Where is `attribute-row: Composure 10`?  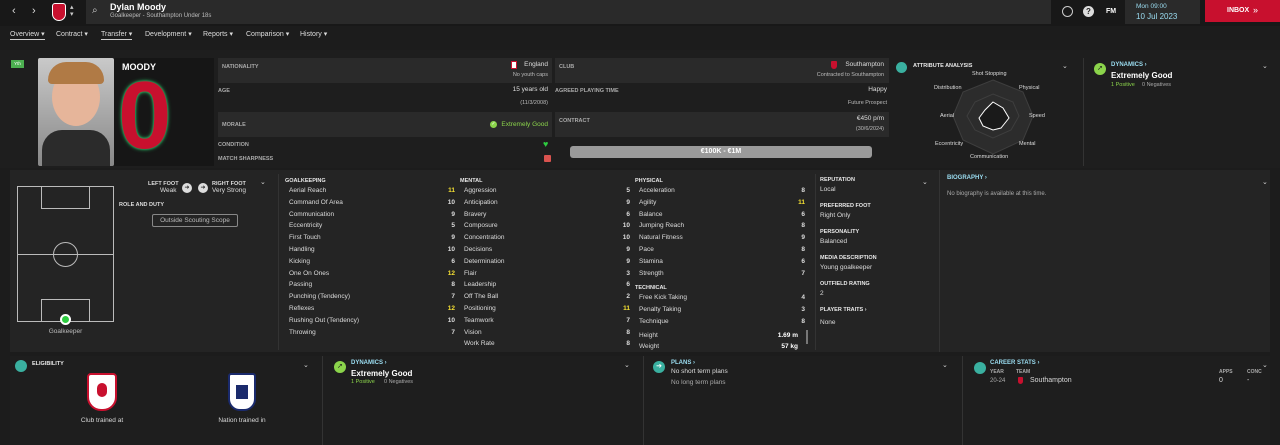 attribute-row: Composure 10 is located at coordinates (545, 225).